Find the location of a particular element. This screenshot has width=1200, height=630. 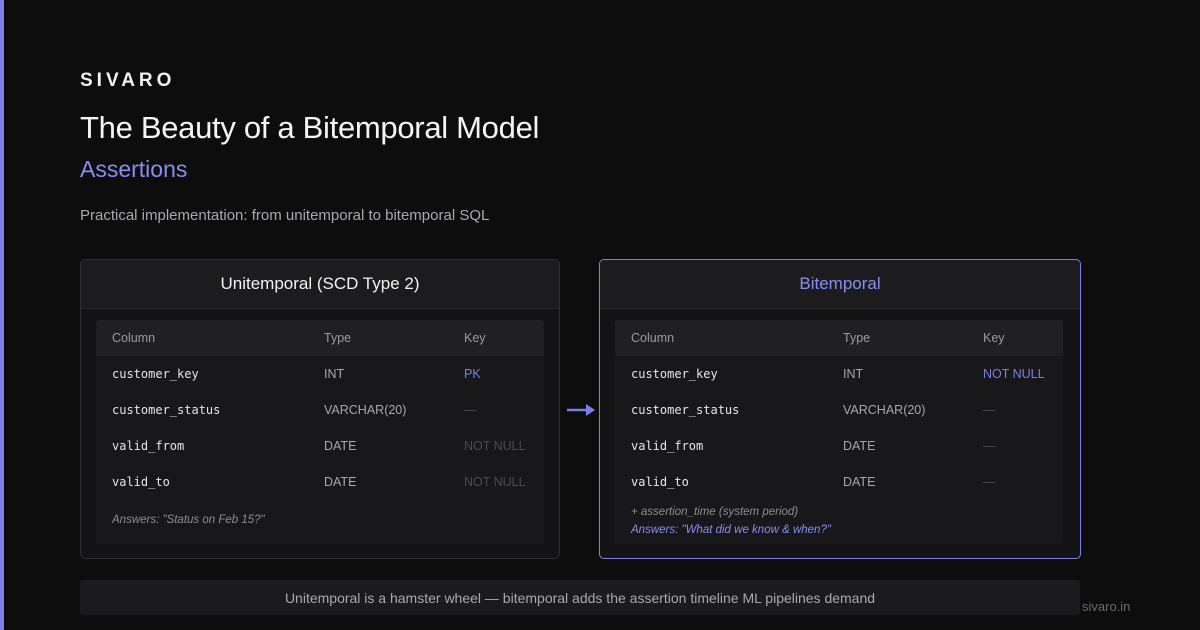

page-subtitle: Assertions is located at coordinates (134, 169).